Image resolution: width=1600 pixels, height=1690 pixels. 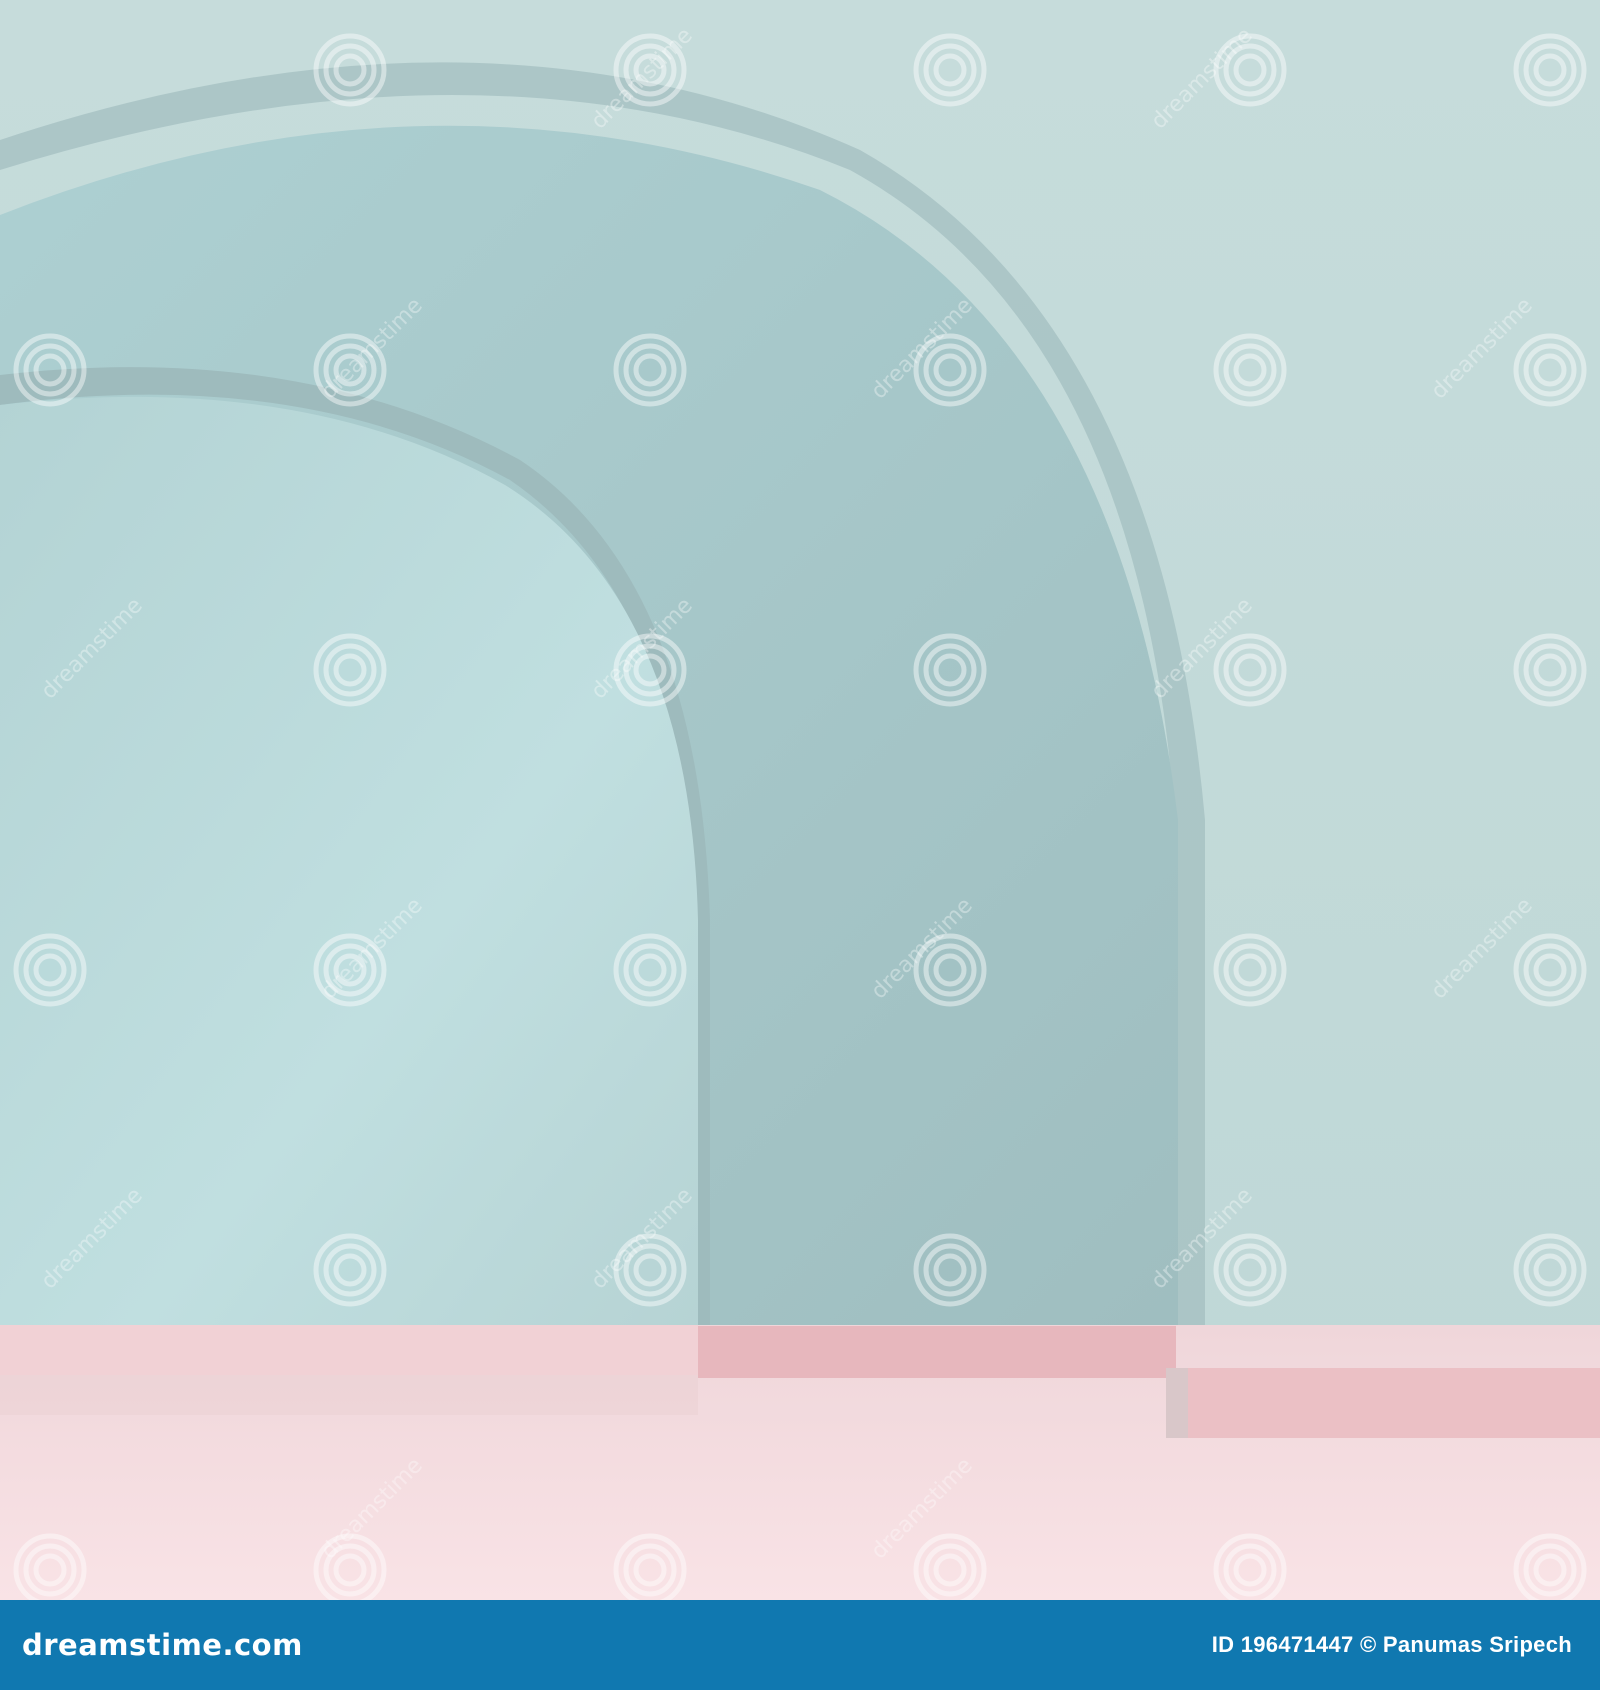 I want to click on arch-pillar-foot, so click(x=1177, y=1403).